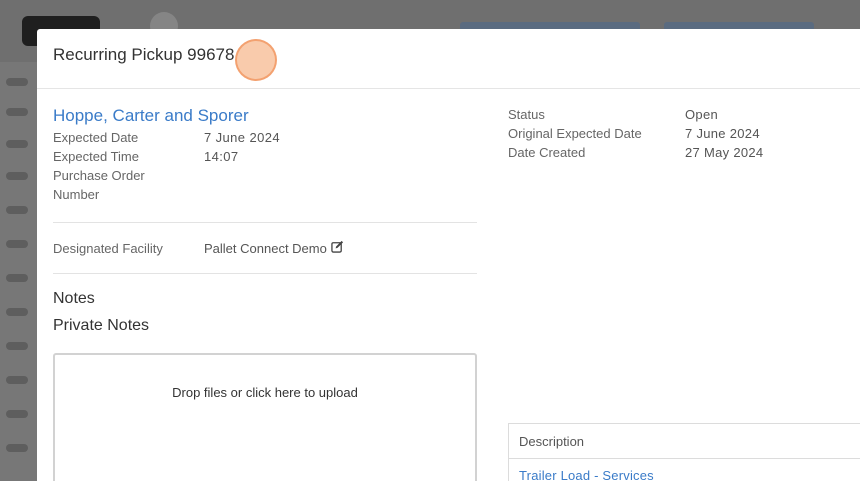 This screenshot has height=481, width=860. What do you see at coordinates (702, 114) in the screenshot?
I see `status-value: Open` at bounding box center [702, 114].